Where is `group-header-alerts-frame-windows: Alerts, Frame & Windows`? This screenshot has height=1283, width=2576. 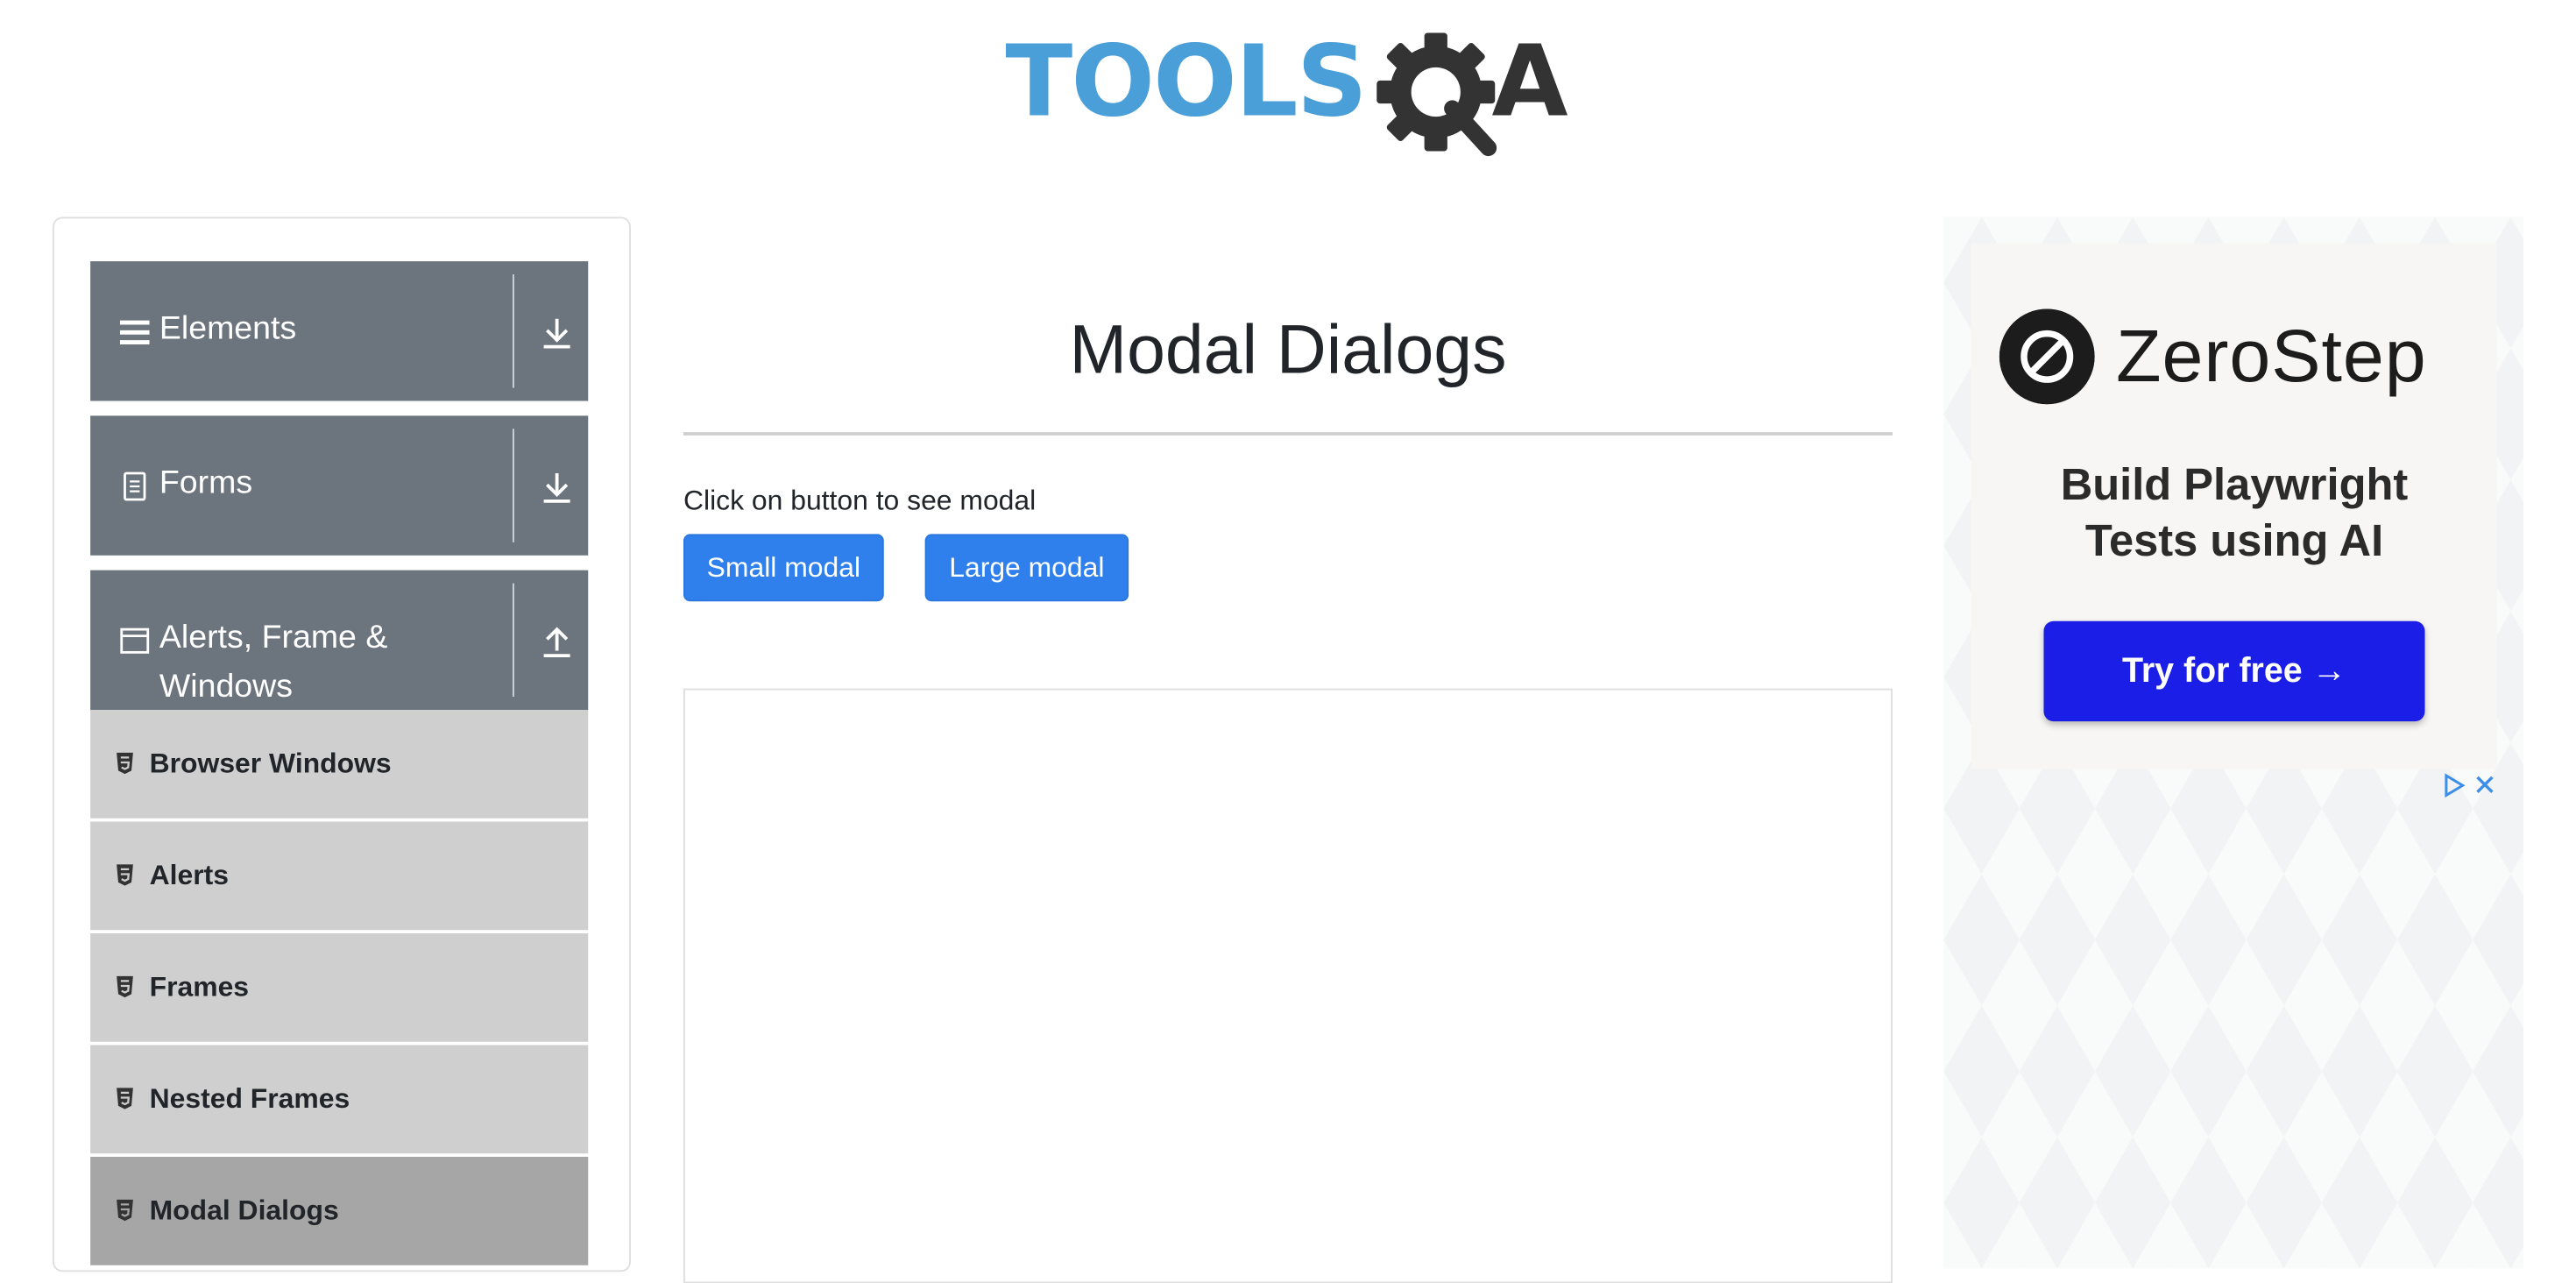
group-header-alerts-frame-windows: Alerts, Frame & Windows is located at coordinates (339, 640).